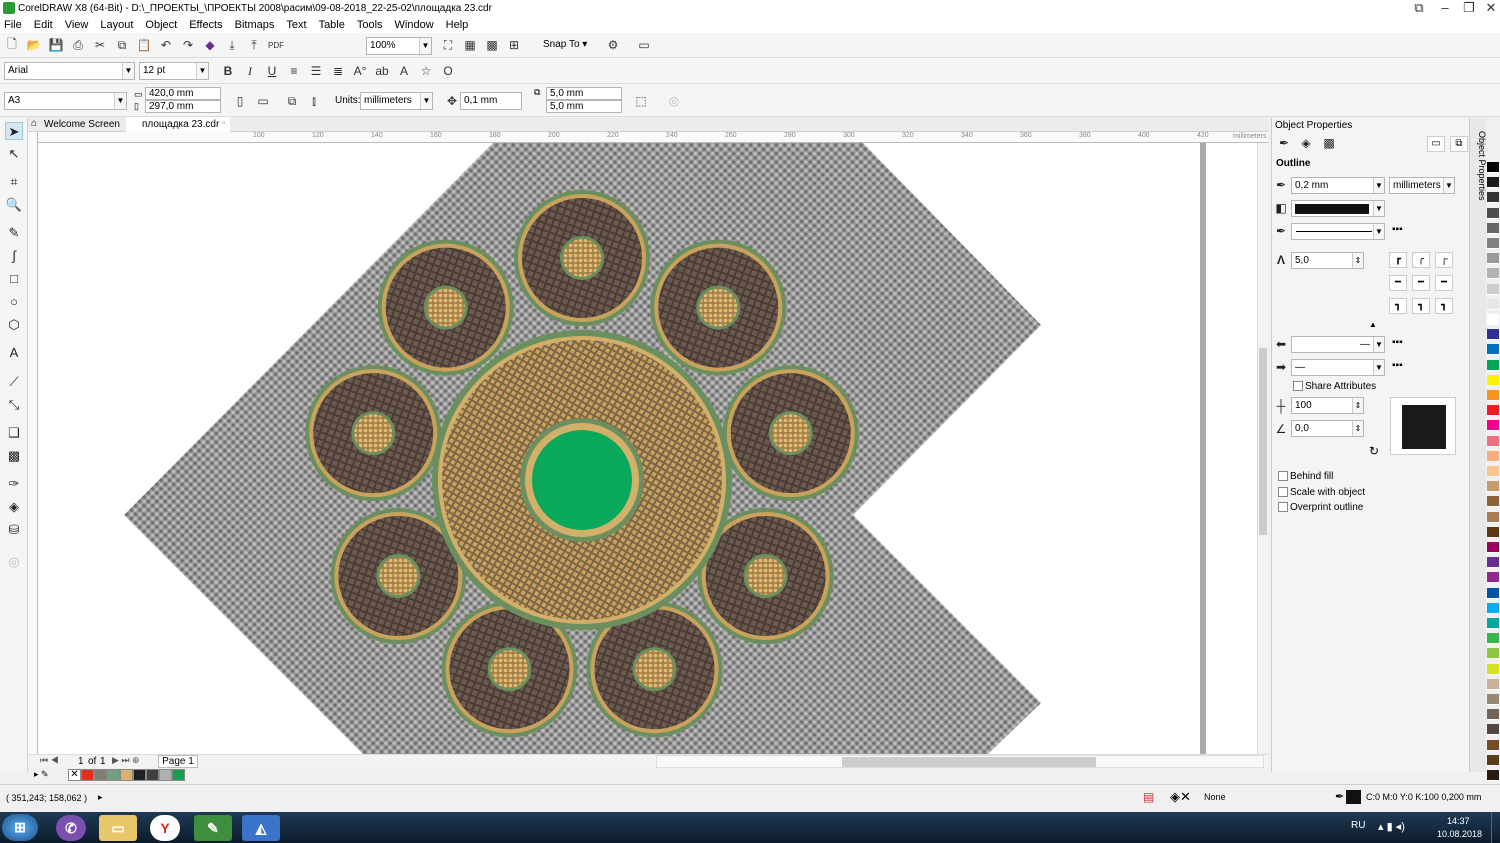 This screenshot has width=1500, height=843. Describe the element at coordinates (232, 45) in the screenshot. I see `import-icon: ⤓` at that location.